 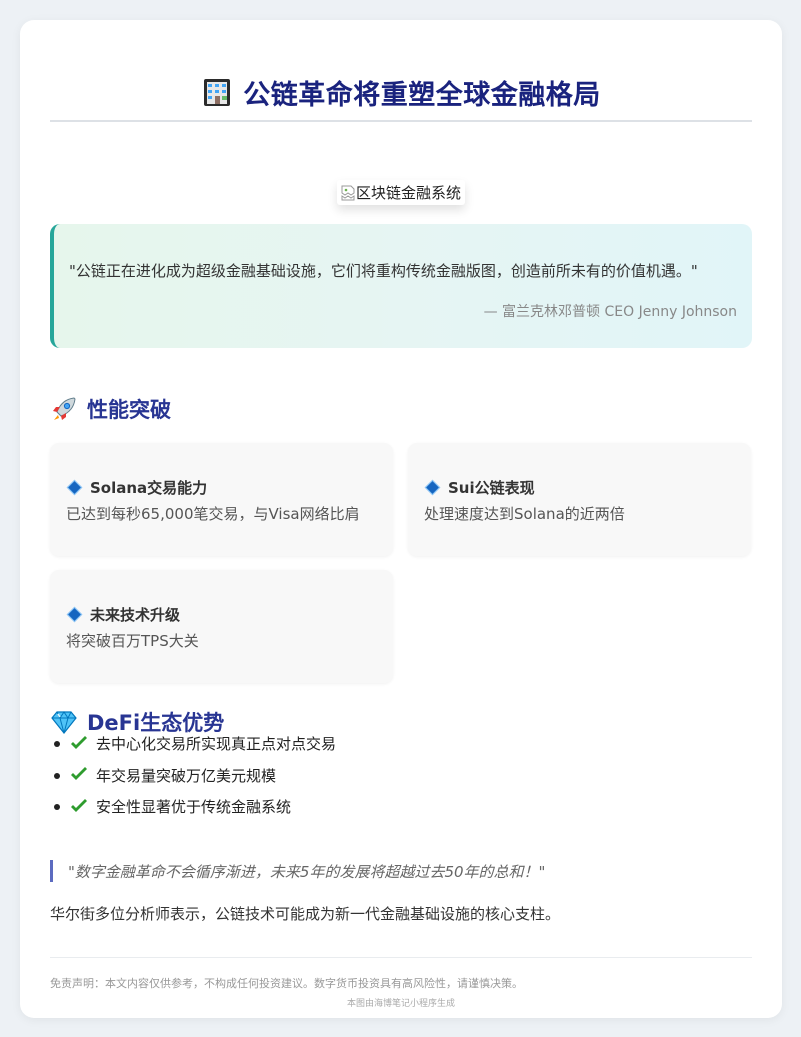 I want to click on title-divider, so click(x=401, y=121).